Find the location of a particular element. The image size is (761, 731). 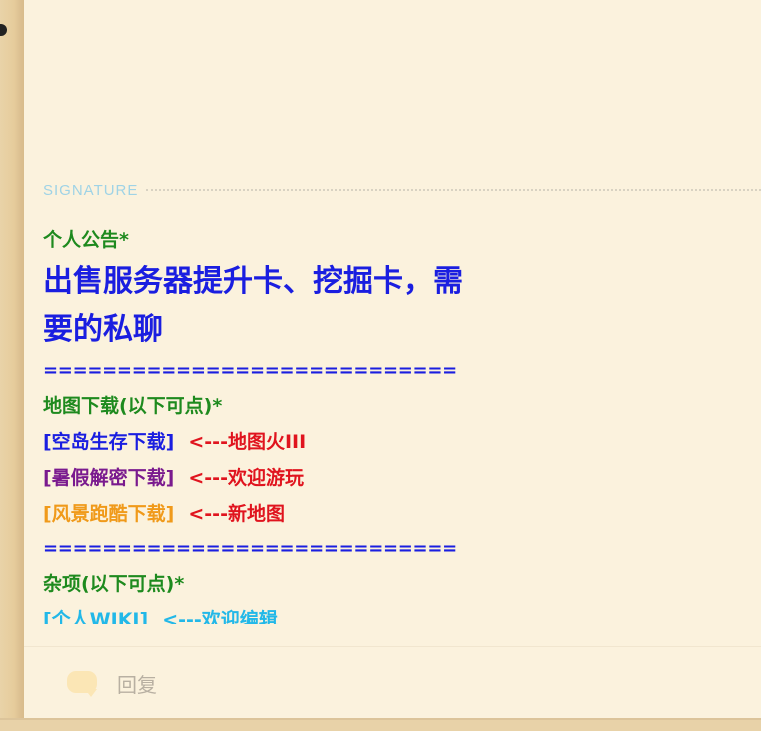

signature-header: SIGNATURE is located at coordinates (402, 190).